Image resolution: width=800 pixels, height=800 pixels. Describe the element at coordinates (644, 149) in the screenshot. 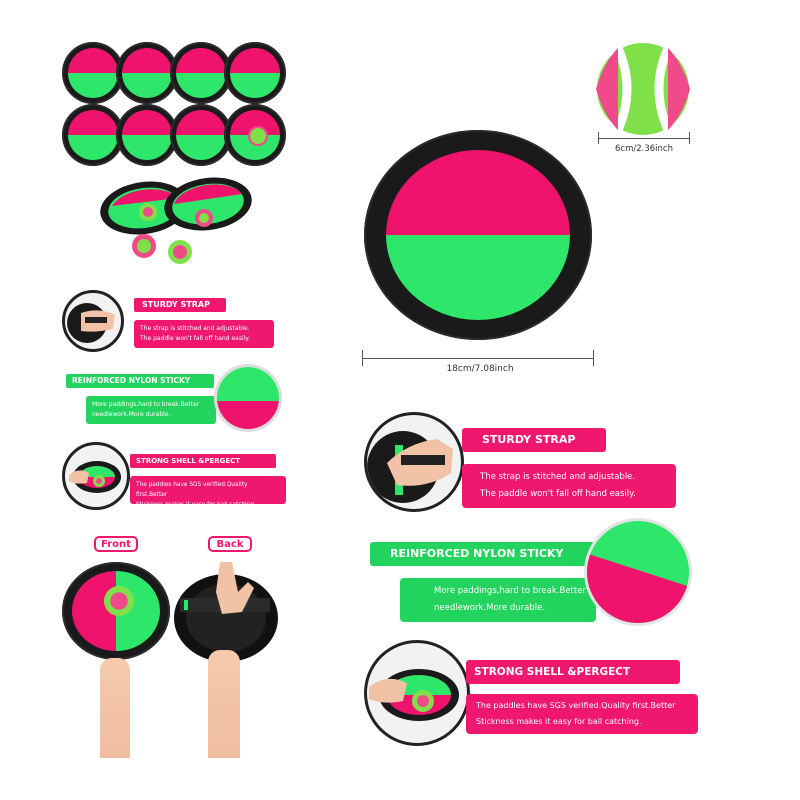

I see `ball-size-label: 6cm/2.36inch` at that location.